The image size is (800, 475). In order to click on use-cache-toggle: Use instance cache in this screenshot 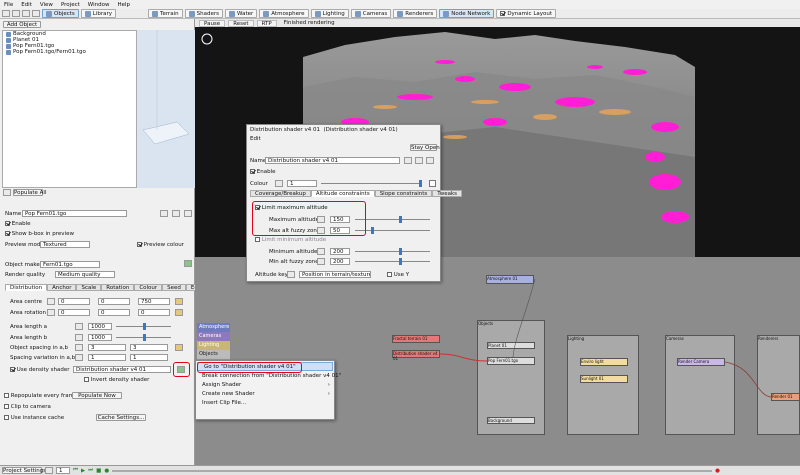, I will do `click(34, 418)`.